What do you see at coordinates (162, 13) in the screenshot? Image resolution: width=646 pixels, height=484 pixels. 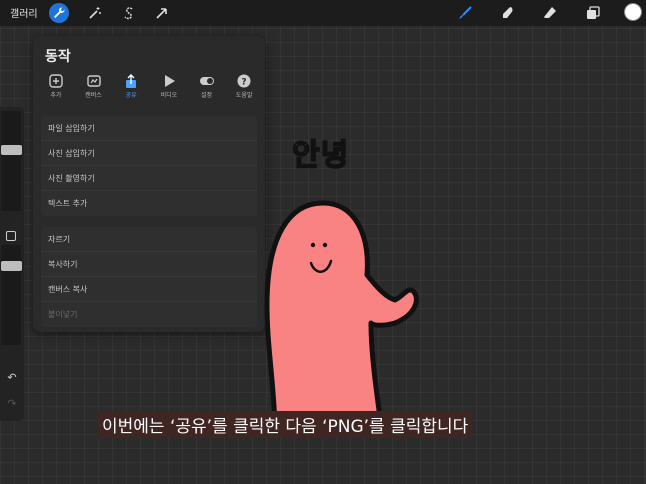 I see `arrow-cursor-icon` at bounding box center [162, 13].